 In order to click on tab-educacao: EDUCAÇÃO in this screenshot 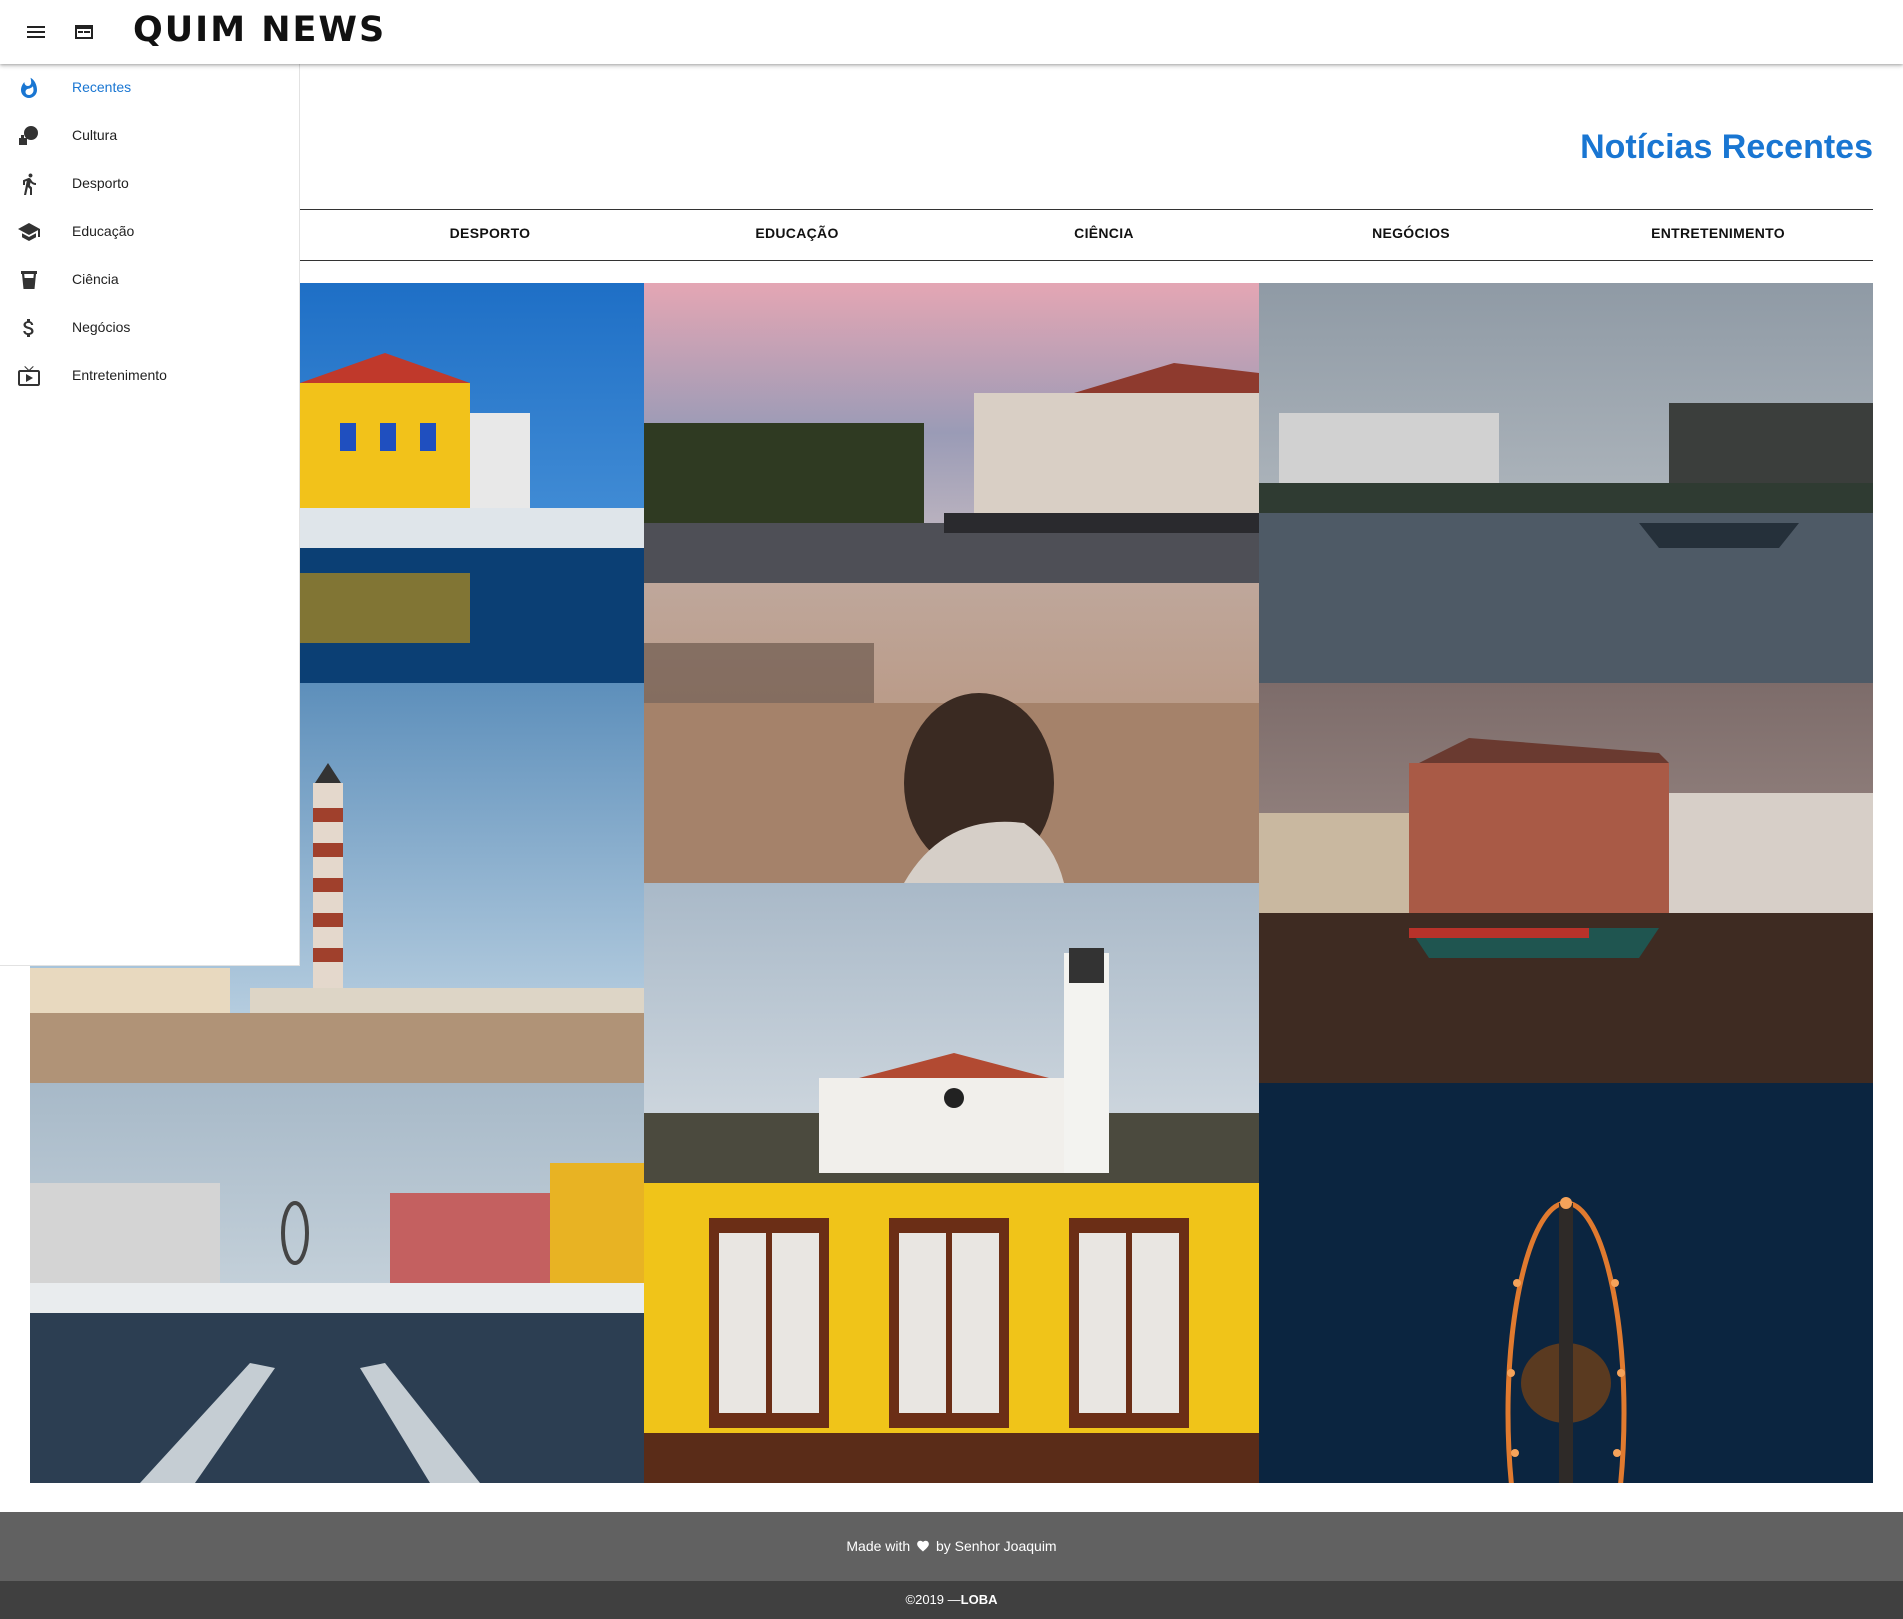, I will do `click(797, 233)`.